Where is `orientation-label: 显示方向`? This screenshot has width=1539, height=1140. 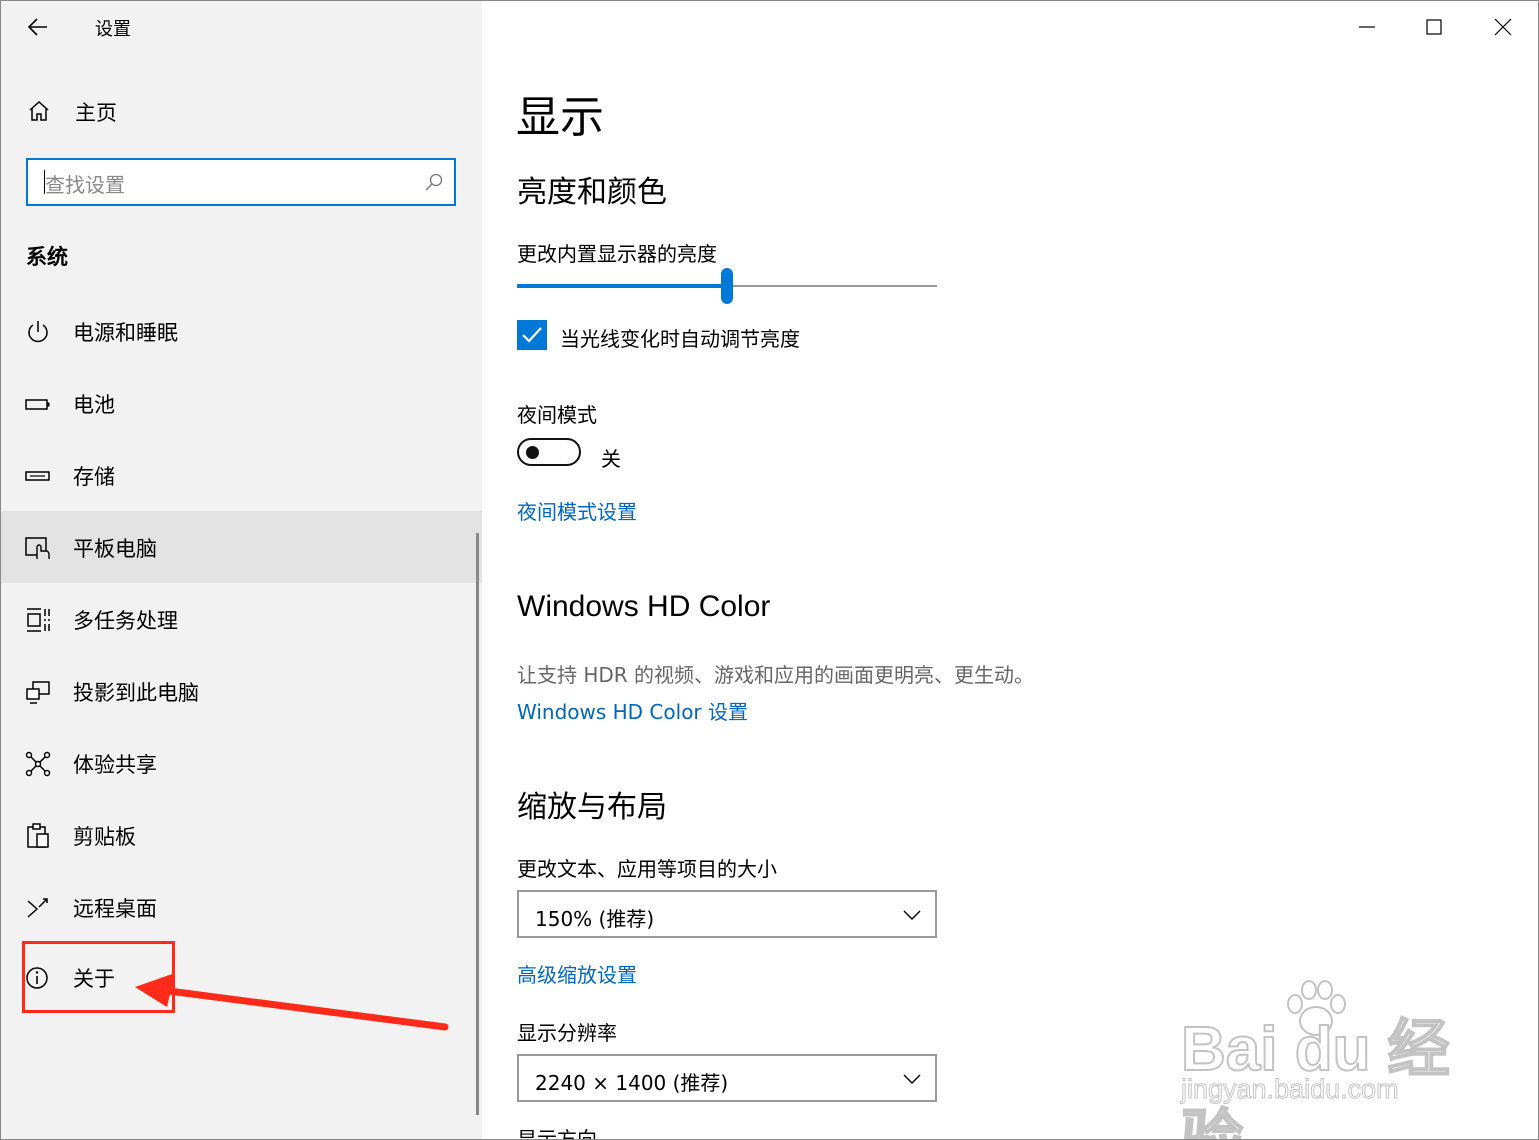
orientation-label: 显示方向 is located at coordinates (557, 1133).